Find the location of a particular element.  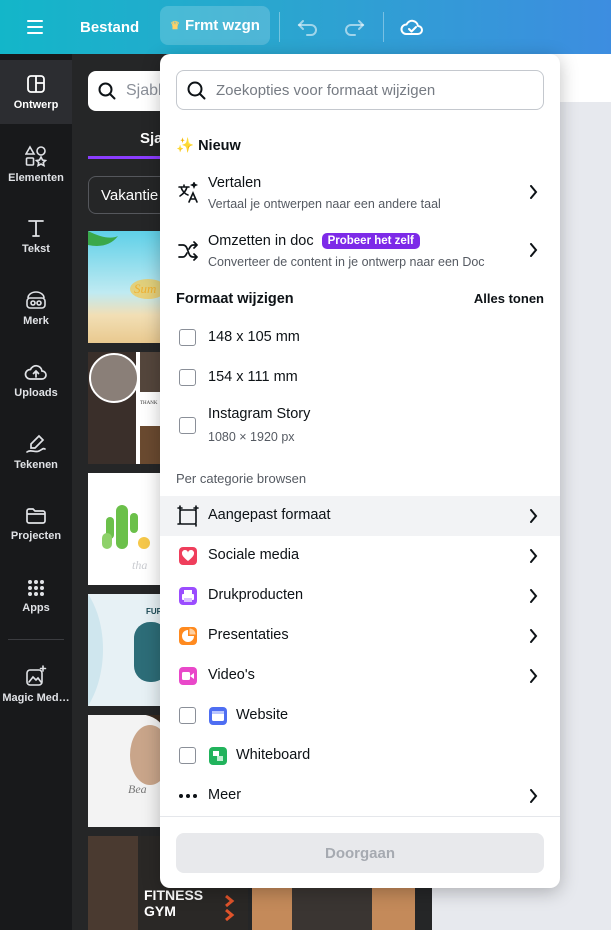

template-thumbnail: Bea is located at coordinates (129, 770).